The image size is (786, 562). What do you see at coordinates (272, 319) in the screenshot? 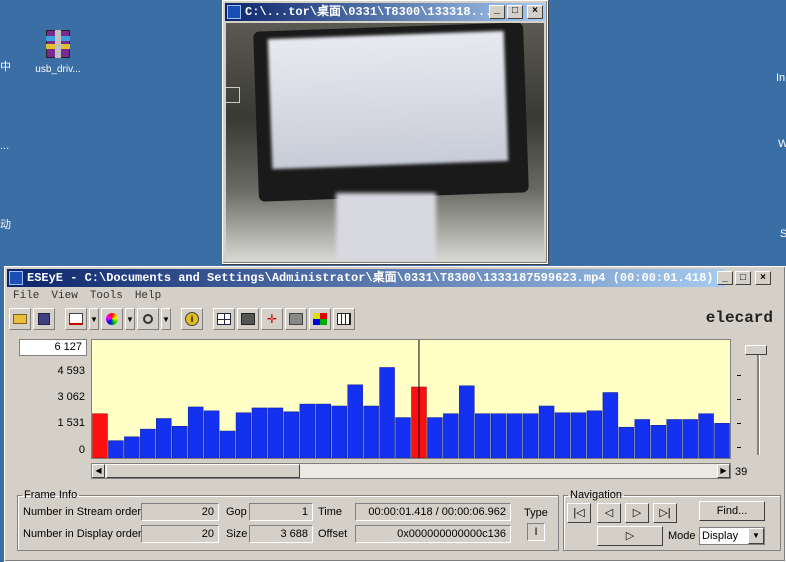
I see `move-arrows-icon: ✛` at bounding box center [272, 319].